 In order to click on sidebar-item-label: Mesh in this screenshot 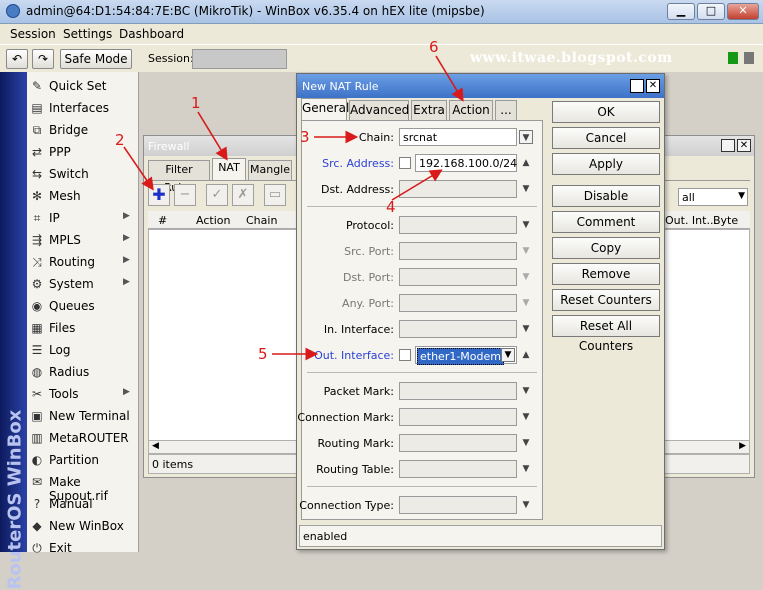, I will do `click(65, 196)`.